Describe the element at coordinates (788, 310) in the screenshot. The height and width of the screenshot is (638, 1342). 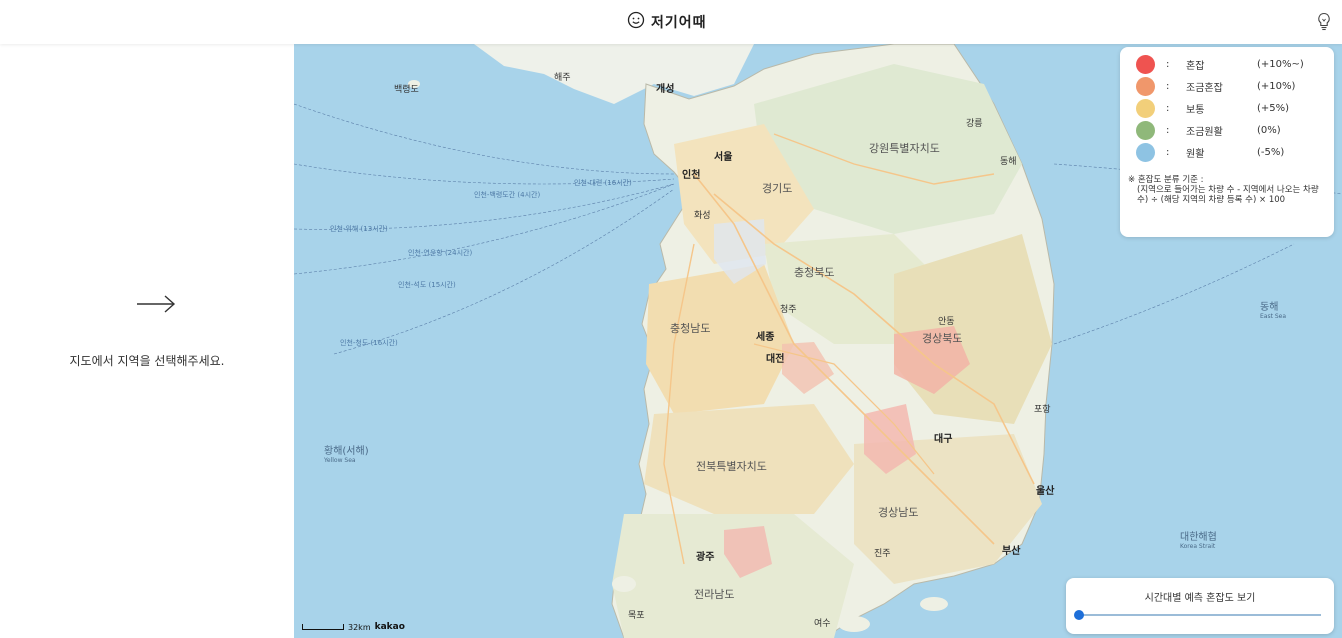
I see `map-label-cheongju: 청주` at that location.